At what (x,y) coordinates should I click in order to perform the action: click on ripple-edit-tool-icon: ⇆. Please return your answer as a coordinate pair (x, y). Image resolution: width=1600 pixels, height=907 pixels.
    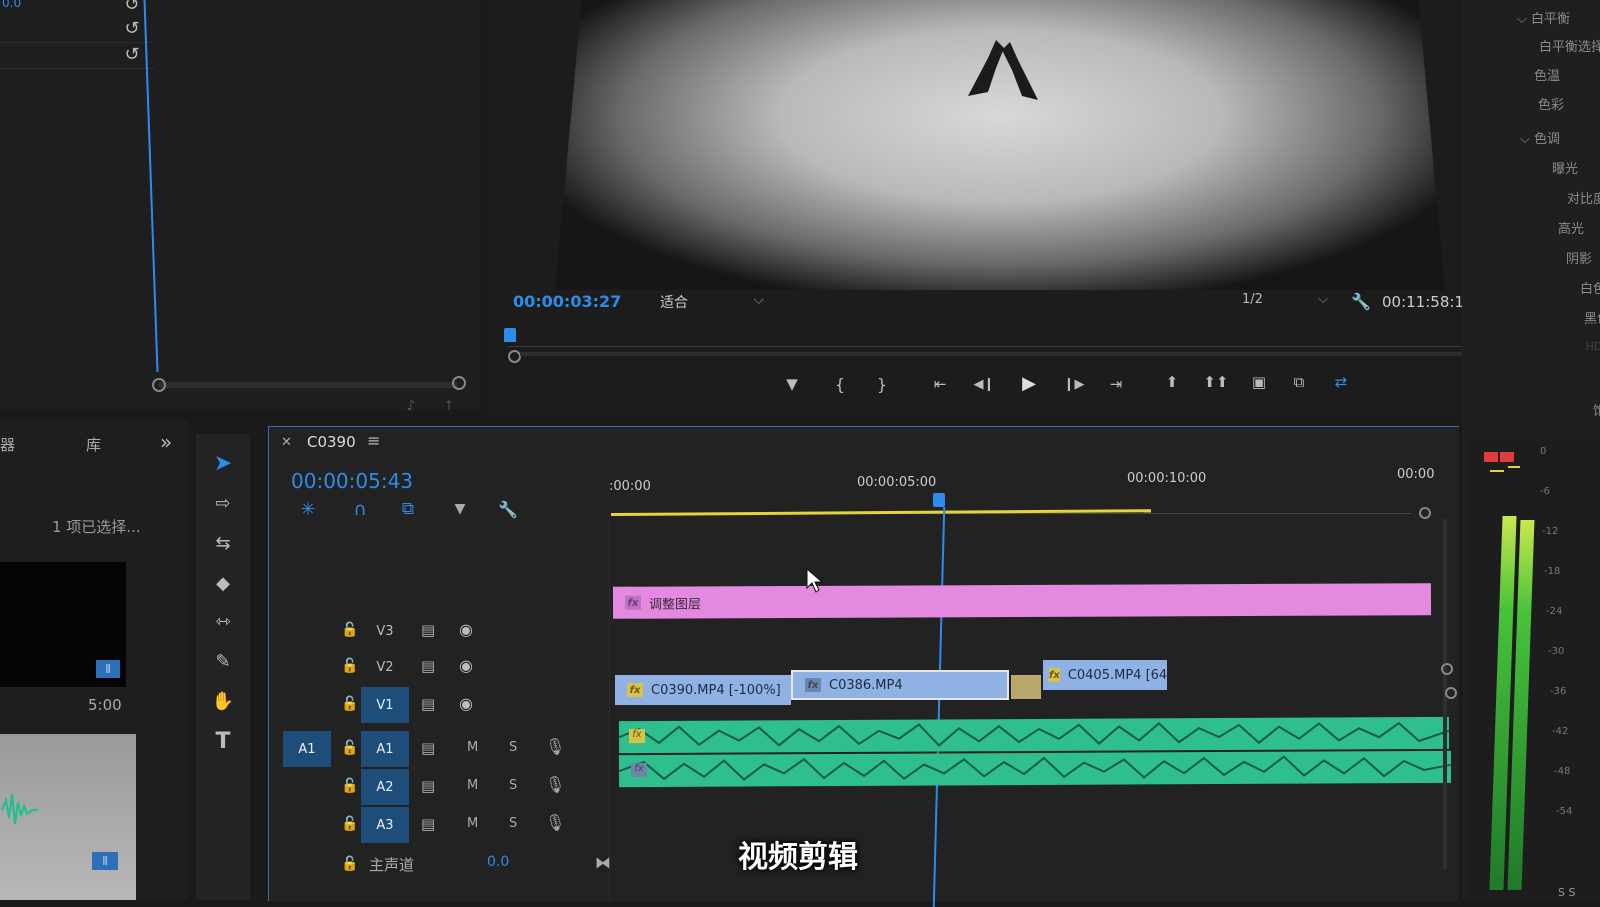
    Looking at the image, I should click on (223, 543).